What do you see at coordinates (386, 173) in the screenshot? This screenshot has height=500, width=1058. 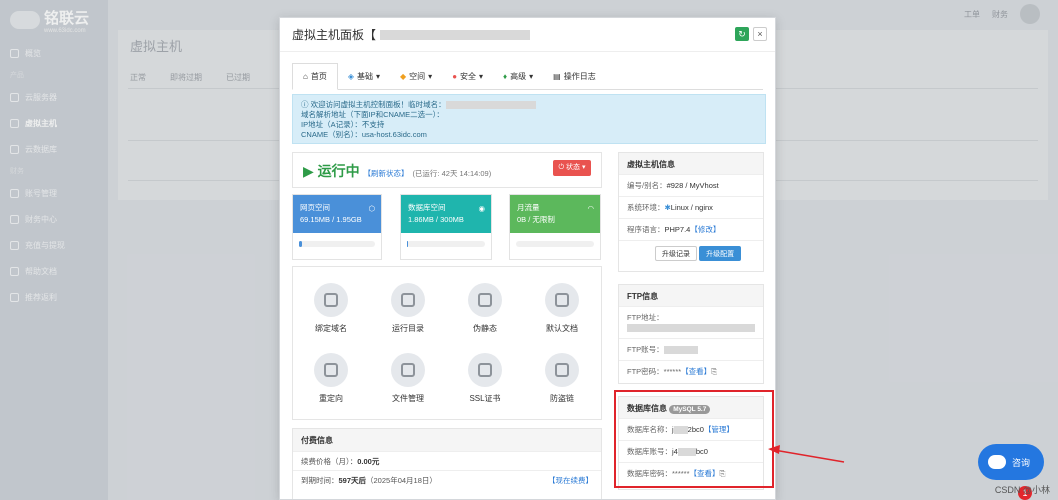 I see `refresh-status-link: 【刷新状态】` at bounding box center [386, 173].